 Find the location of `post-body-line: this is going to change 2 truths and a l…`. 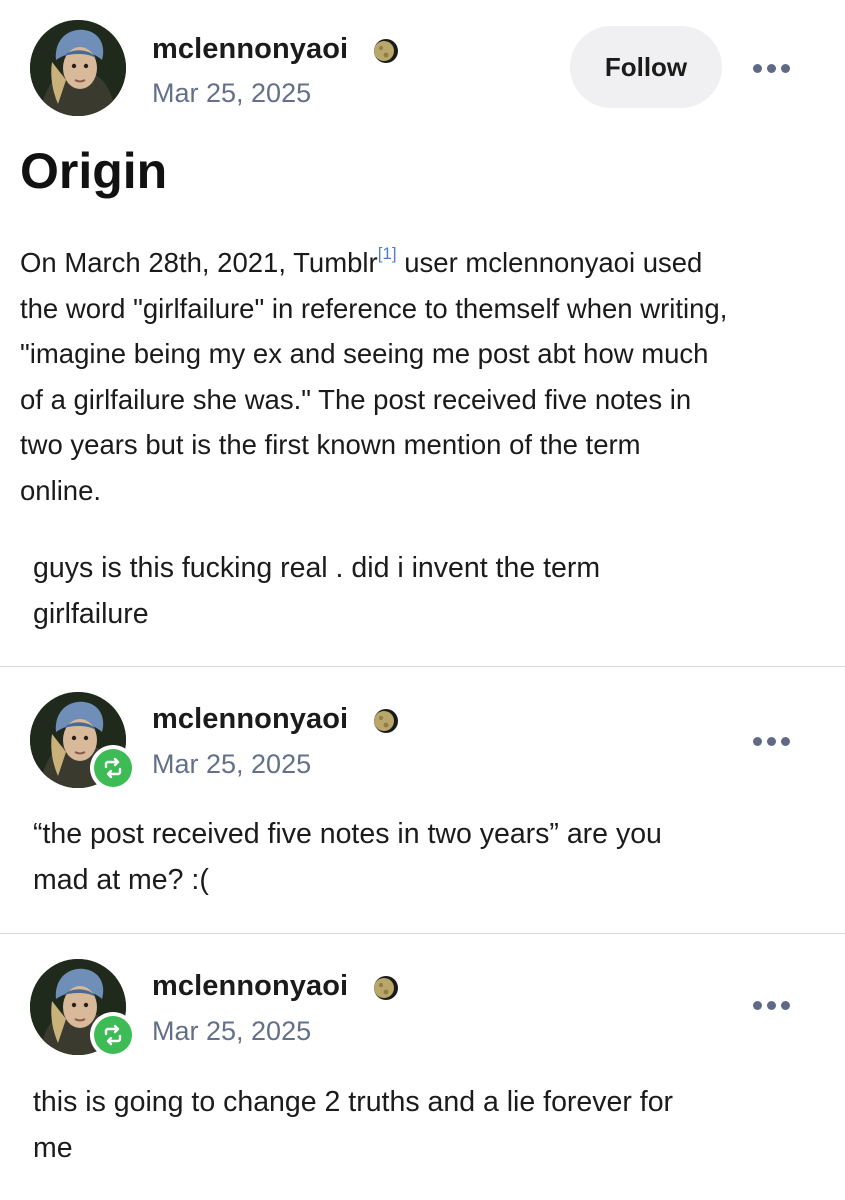

post-body-line: this is going to change 2 truths and a l… is located at coordinates (353, 1102).